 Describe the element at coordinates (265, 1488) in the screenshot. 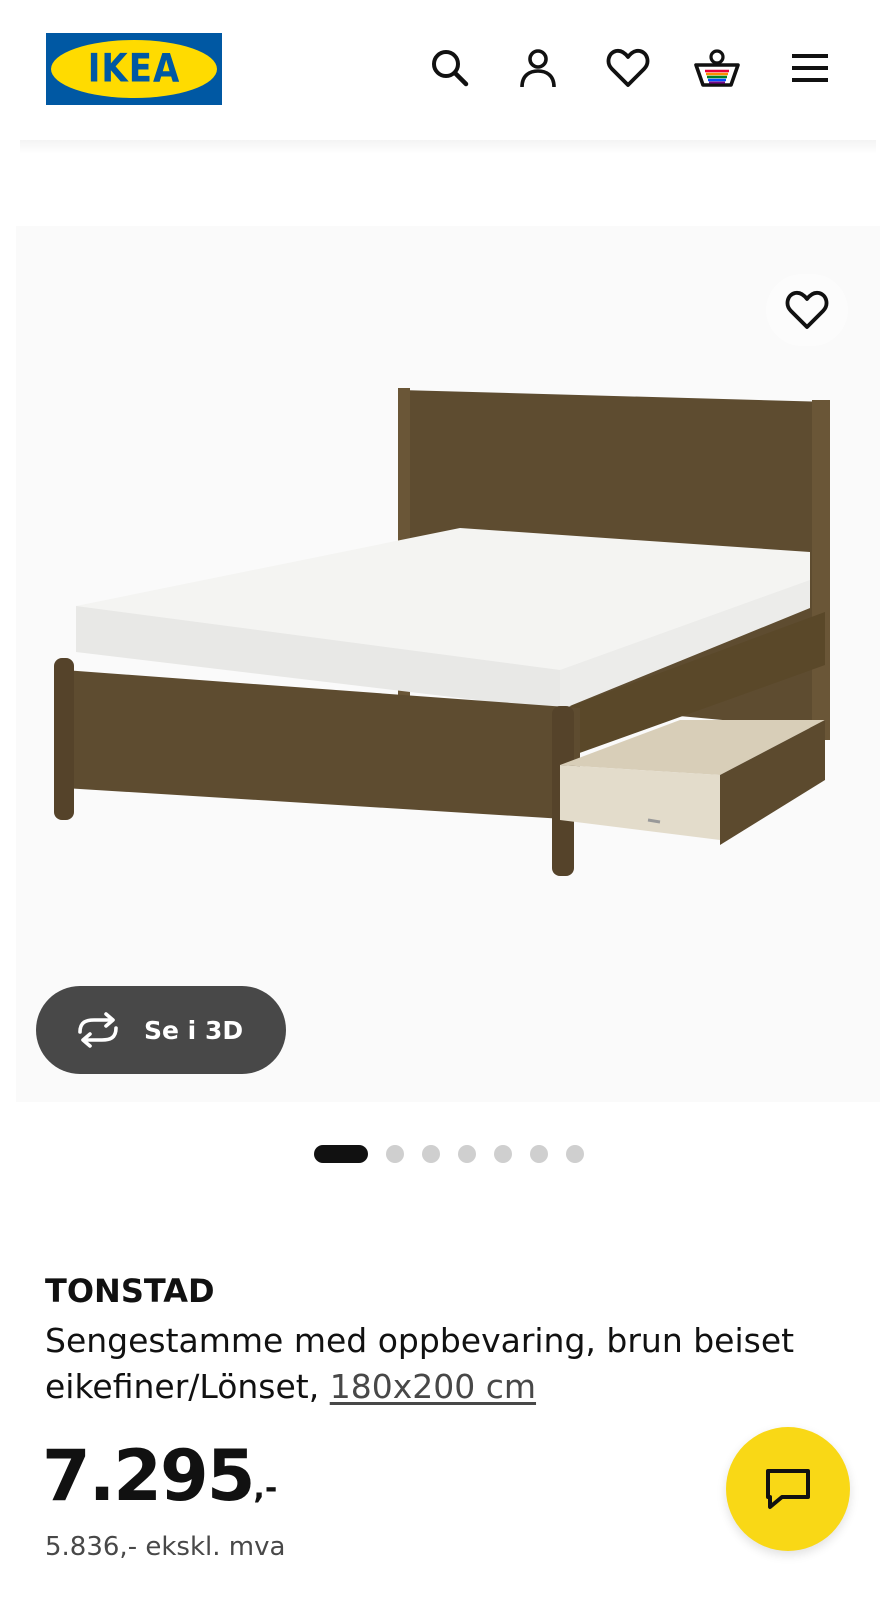

I see `price-suffix: ,-` at that location.